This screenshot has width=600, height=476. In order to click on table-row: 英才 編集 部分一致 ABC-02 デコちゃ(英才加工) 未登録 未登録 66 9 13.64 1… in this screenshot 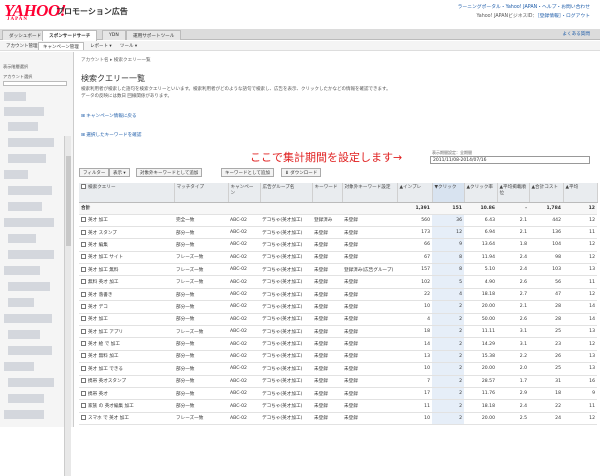, I will do `click(338, 245)`.